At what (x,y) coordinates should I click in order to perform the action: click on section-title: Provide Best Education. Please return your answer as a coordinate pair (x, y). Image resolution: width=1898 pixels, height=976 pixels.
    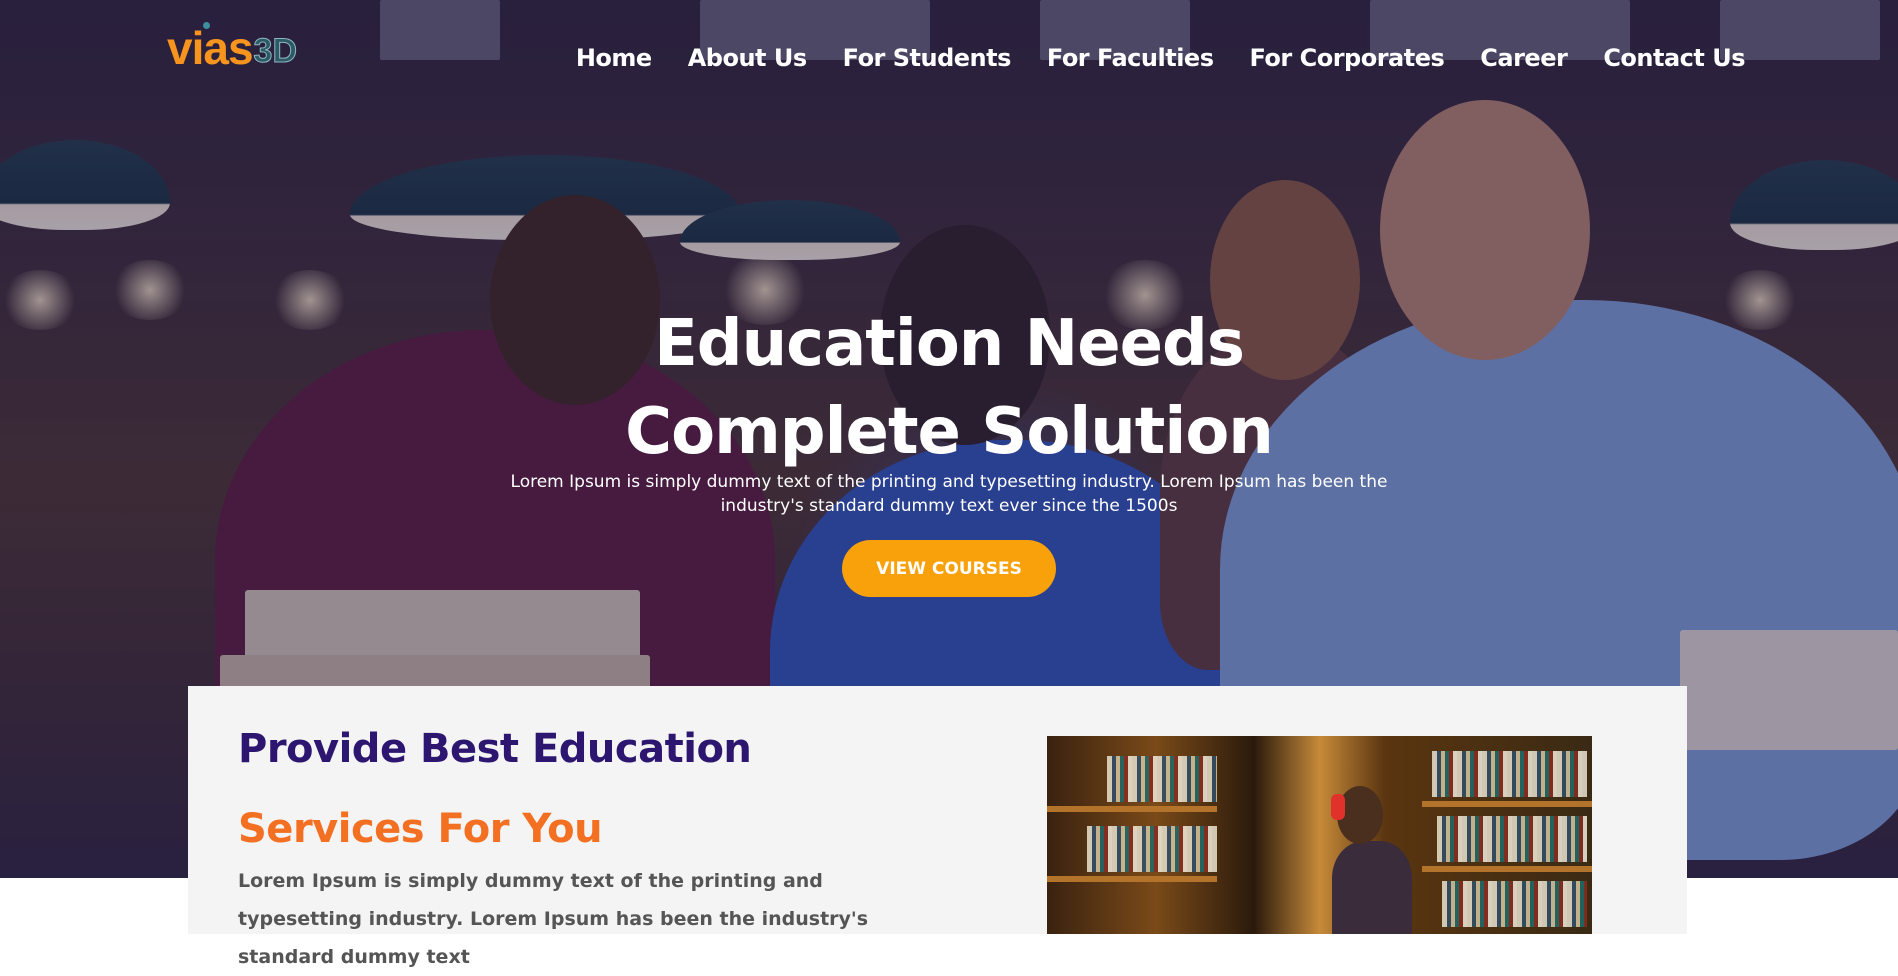
    Looking at the image, I should click on (495, 749).